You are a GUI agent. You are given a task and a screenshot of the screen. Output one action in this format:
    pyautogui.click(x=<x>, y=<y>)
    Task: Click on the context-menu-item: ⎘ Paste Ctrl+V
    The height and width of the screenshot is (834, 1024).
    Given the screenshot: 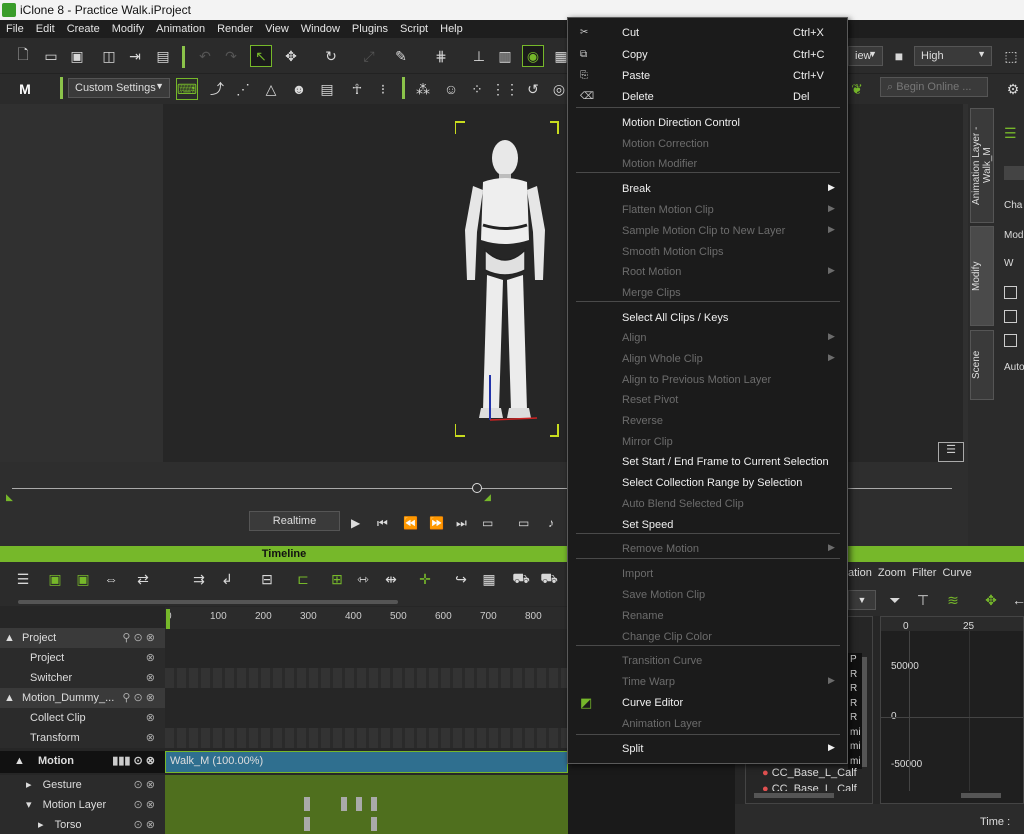 What is the action you would take?
    pyautogui.click(x=707, y=76)
    